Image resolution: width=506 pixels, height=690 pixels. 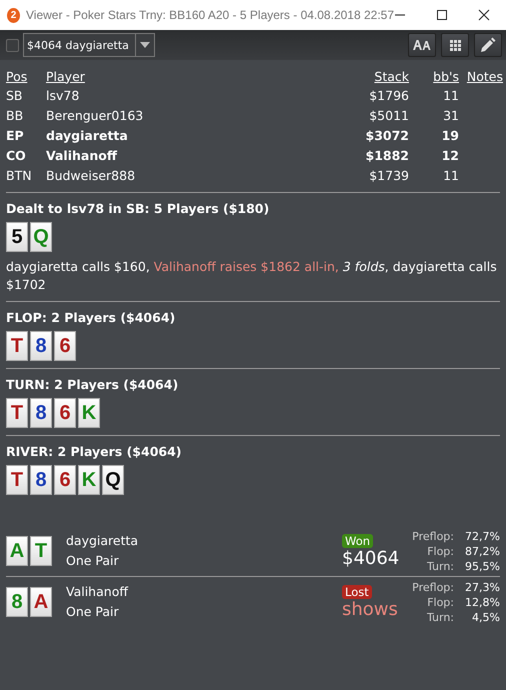 I want to click on edit-button, so click(x=488, y=45).